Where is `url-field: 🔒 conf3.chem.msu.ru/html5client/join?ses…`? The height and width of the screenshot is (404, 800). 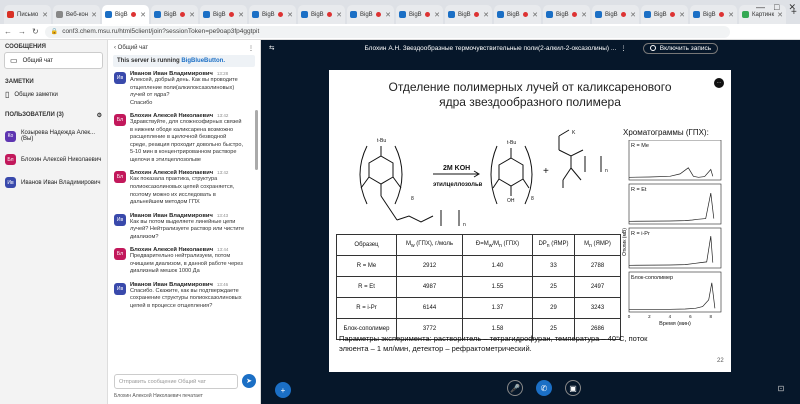 url-field: 🔒 conf3.chem.msu.ru/html5client/join?ses… is located at coordinates (387, 31).